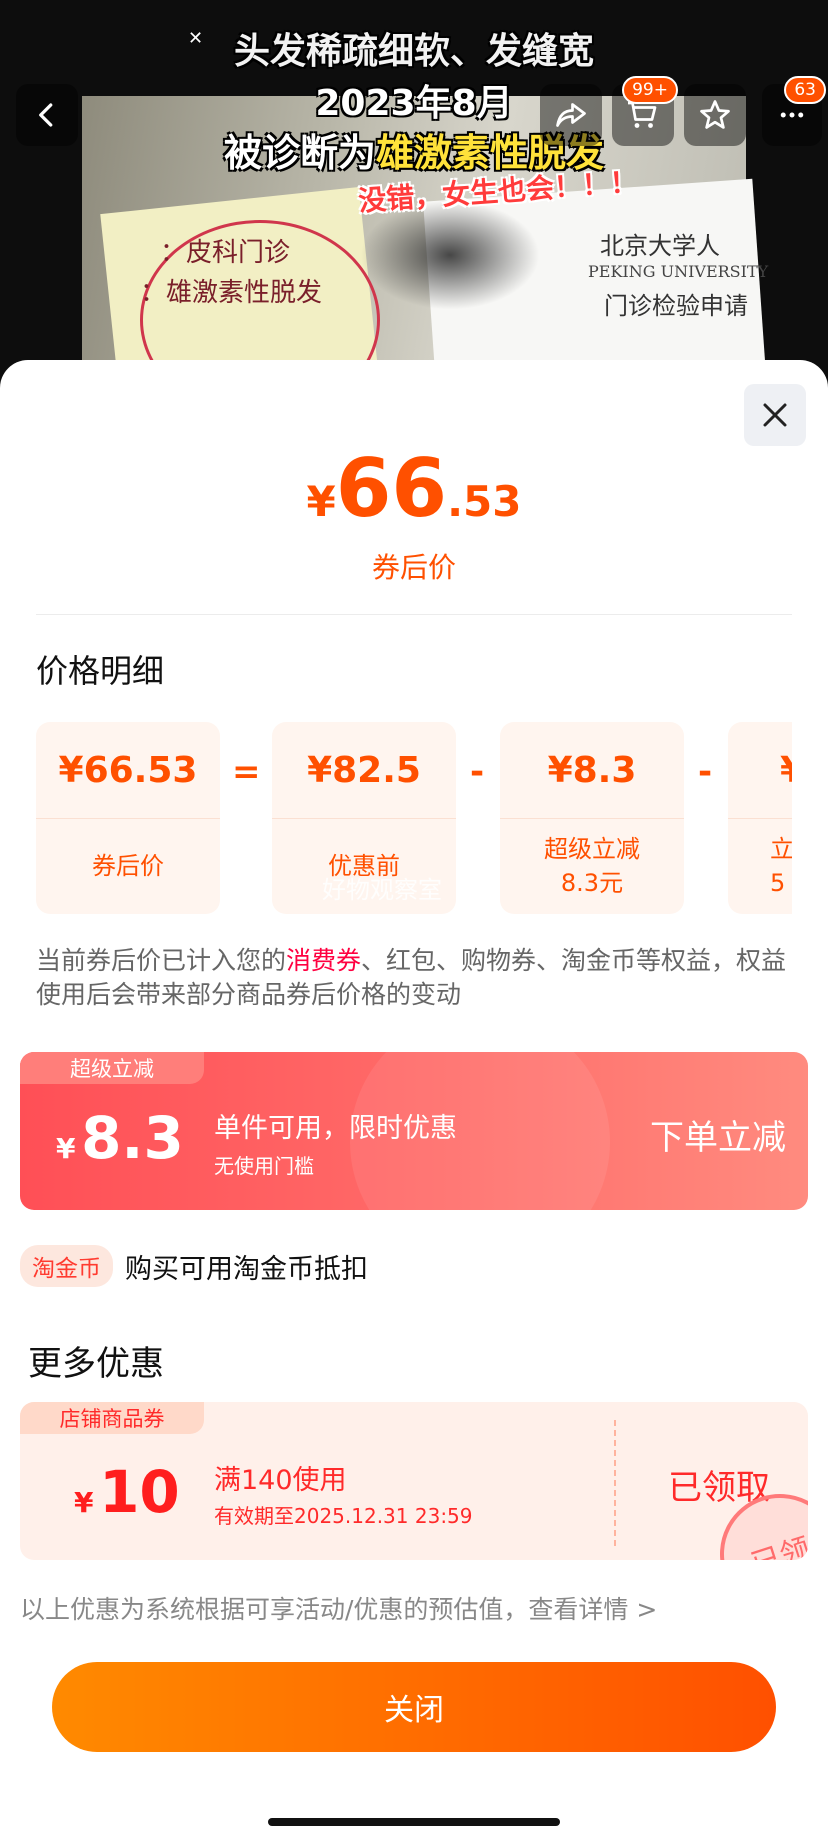 The image size is (828, 1840). What do you see at coordinates (225, 253) in the screenshot?
I see `paper-text: ：皮科门诊` at bounding box center [225, 253].